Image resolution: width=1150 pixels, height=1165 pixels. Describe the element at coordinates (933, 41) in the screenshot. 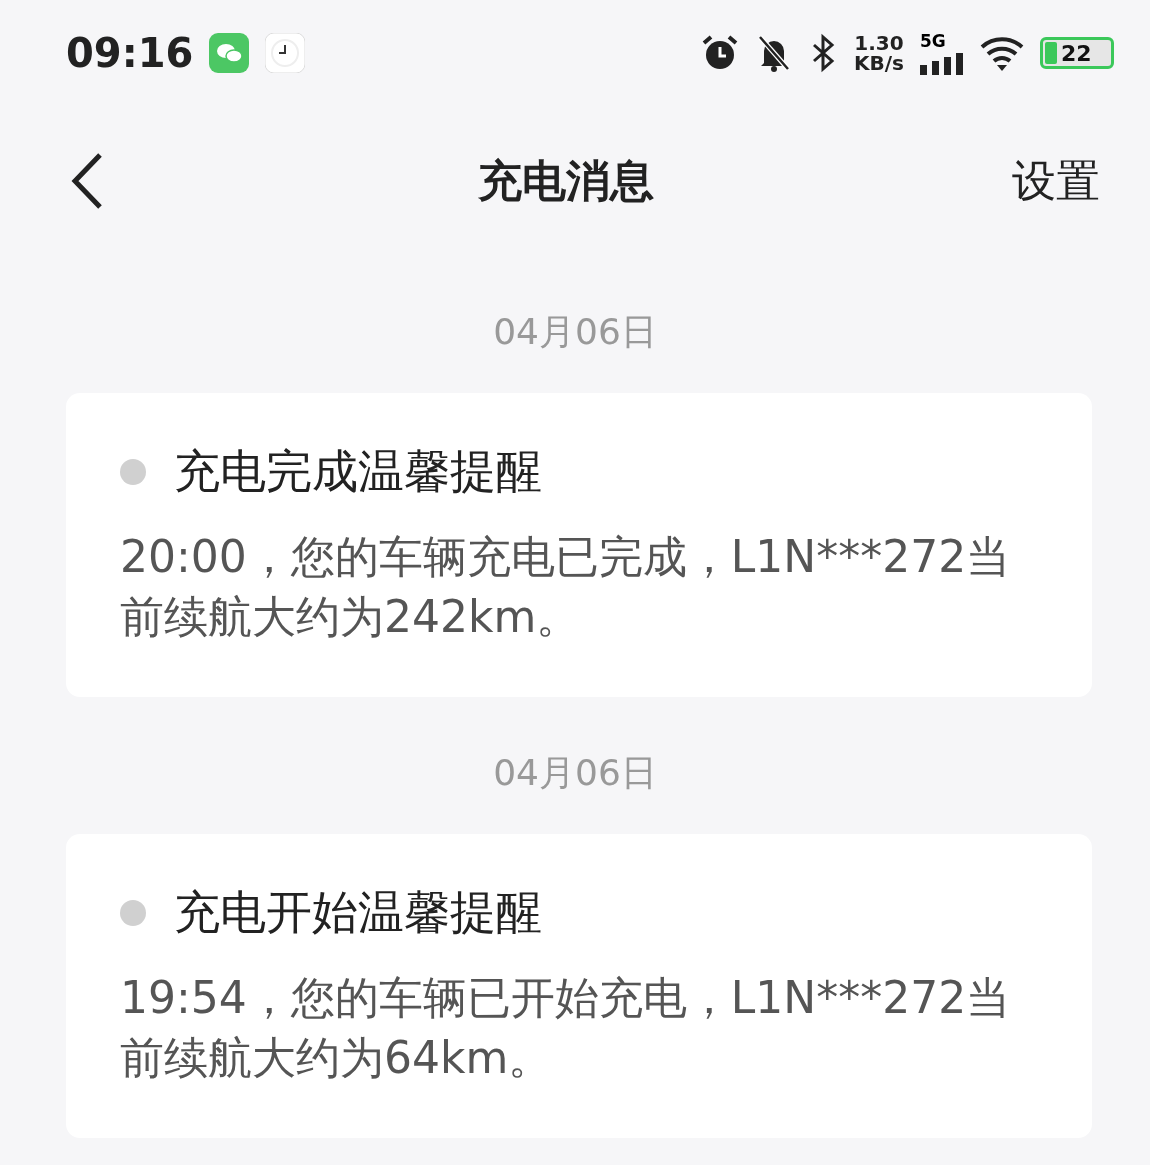

I see `network-type: 5G` at that location.